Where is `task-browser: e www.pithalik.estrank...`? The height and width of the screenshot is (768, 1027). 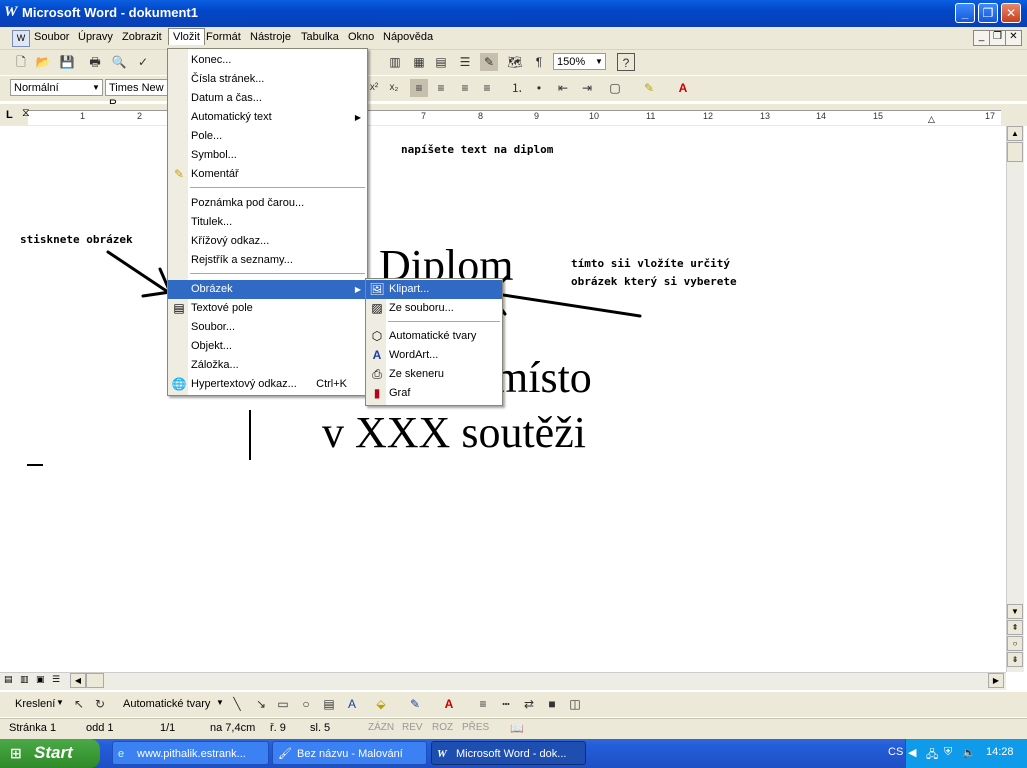
task-browser: e www.pithalik.estrank... is located at coordinates (190, 753).